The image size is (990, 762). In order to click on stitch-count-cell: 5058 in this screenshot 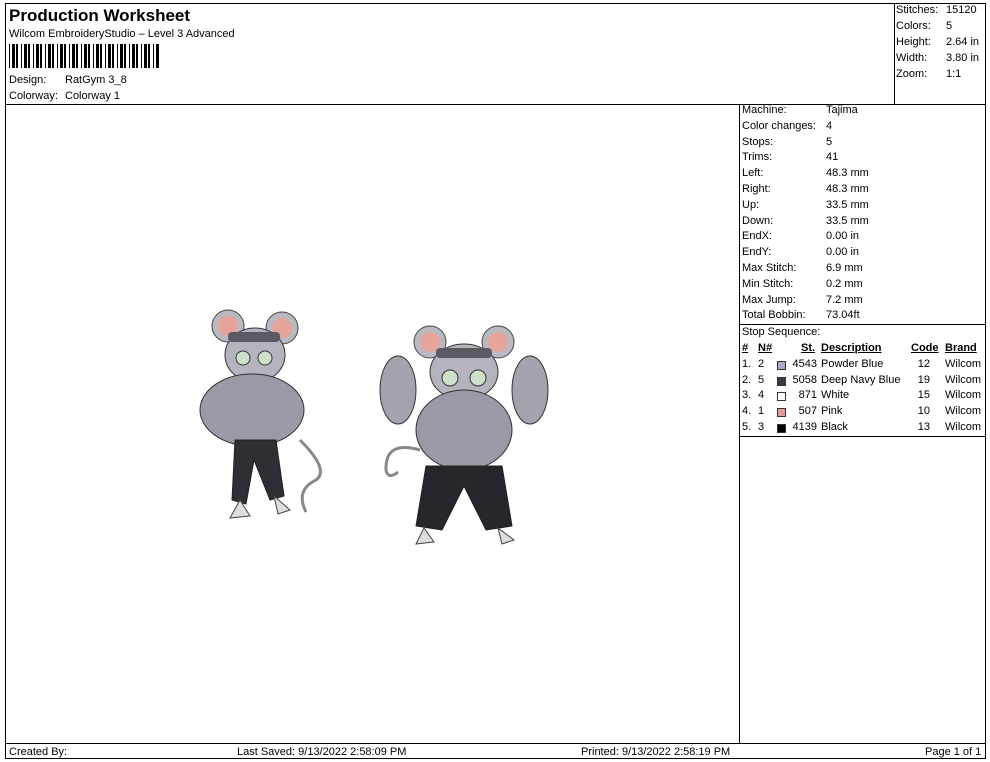, I will do `click(804, 379)`.